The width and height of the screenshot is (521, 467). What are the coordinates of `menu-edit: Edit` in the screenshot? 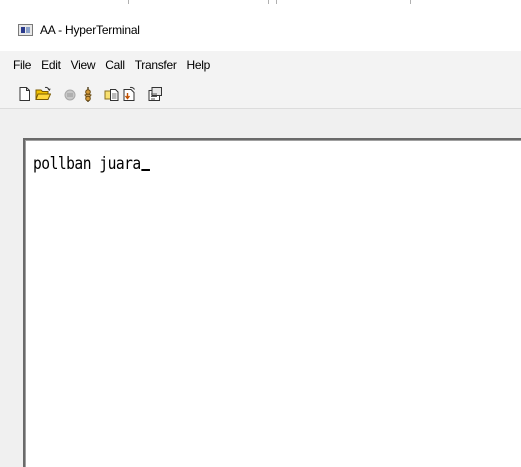 It's located at (51, 65).